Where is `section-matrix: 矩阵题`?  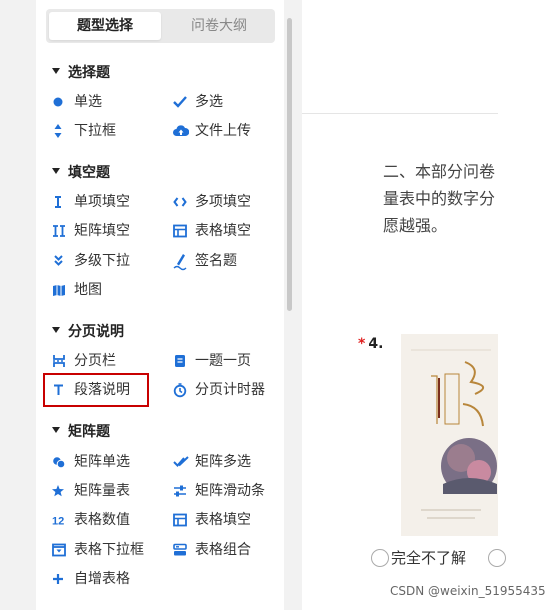
section-matrix: 矩阵题 is located at coordinates (81, 432).